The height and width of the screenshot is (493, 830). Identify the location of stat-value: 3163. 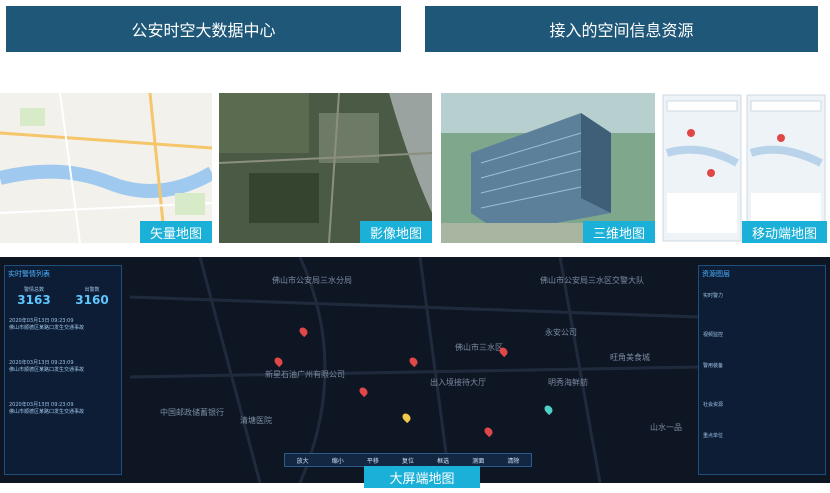
(34, 300).